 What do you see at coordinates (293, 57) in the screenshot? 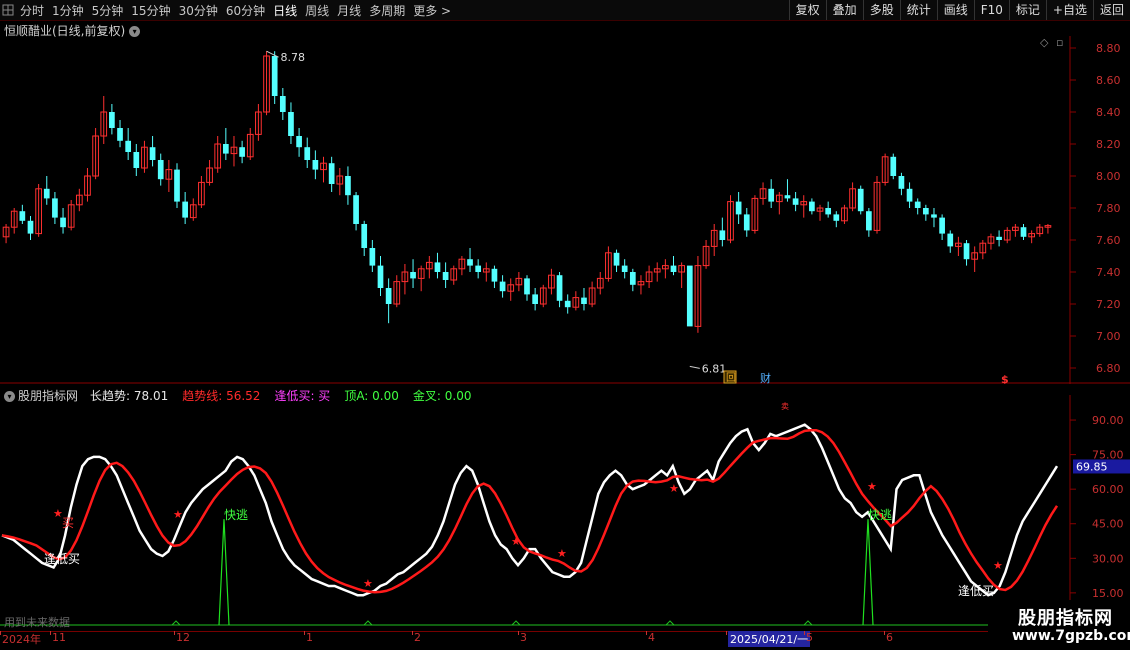
I see `high-price-label: 8.78` at bounding box center [293, 57].